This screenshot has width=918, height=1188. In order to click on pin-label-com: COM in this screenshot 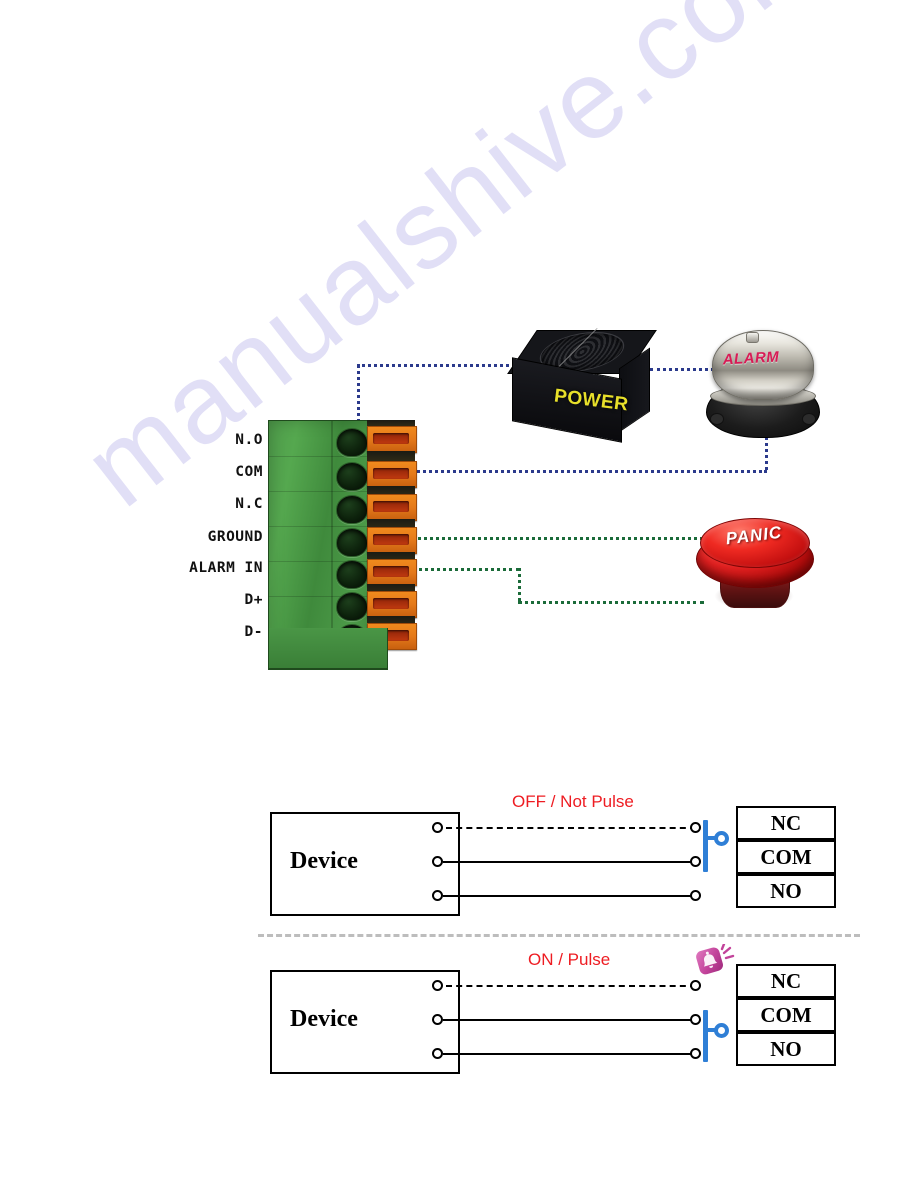, I will do `click(249, 472)`.